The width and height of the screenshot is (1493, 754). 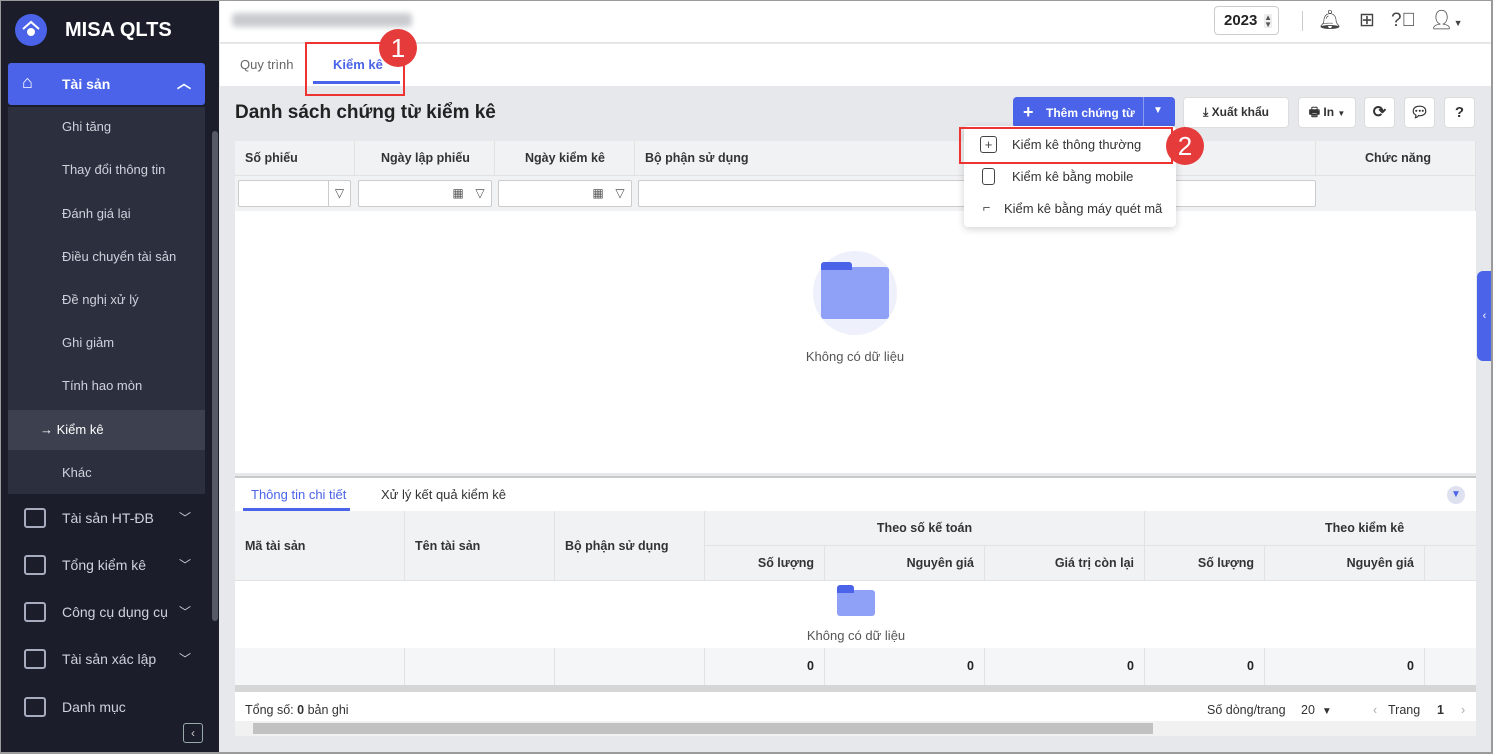 I want to click on sidebar-item-dieu-chuyen: Điều chuyển tài sản, so click(x=106, y=257).